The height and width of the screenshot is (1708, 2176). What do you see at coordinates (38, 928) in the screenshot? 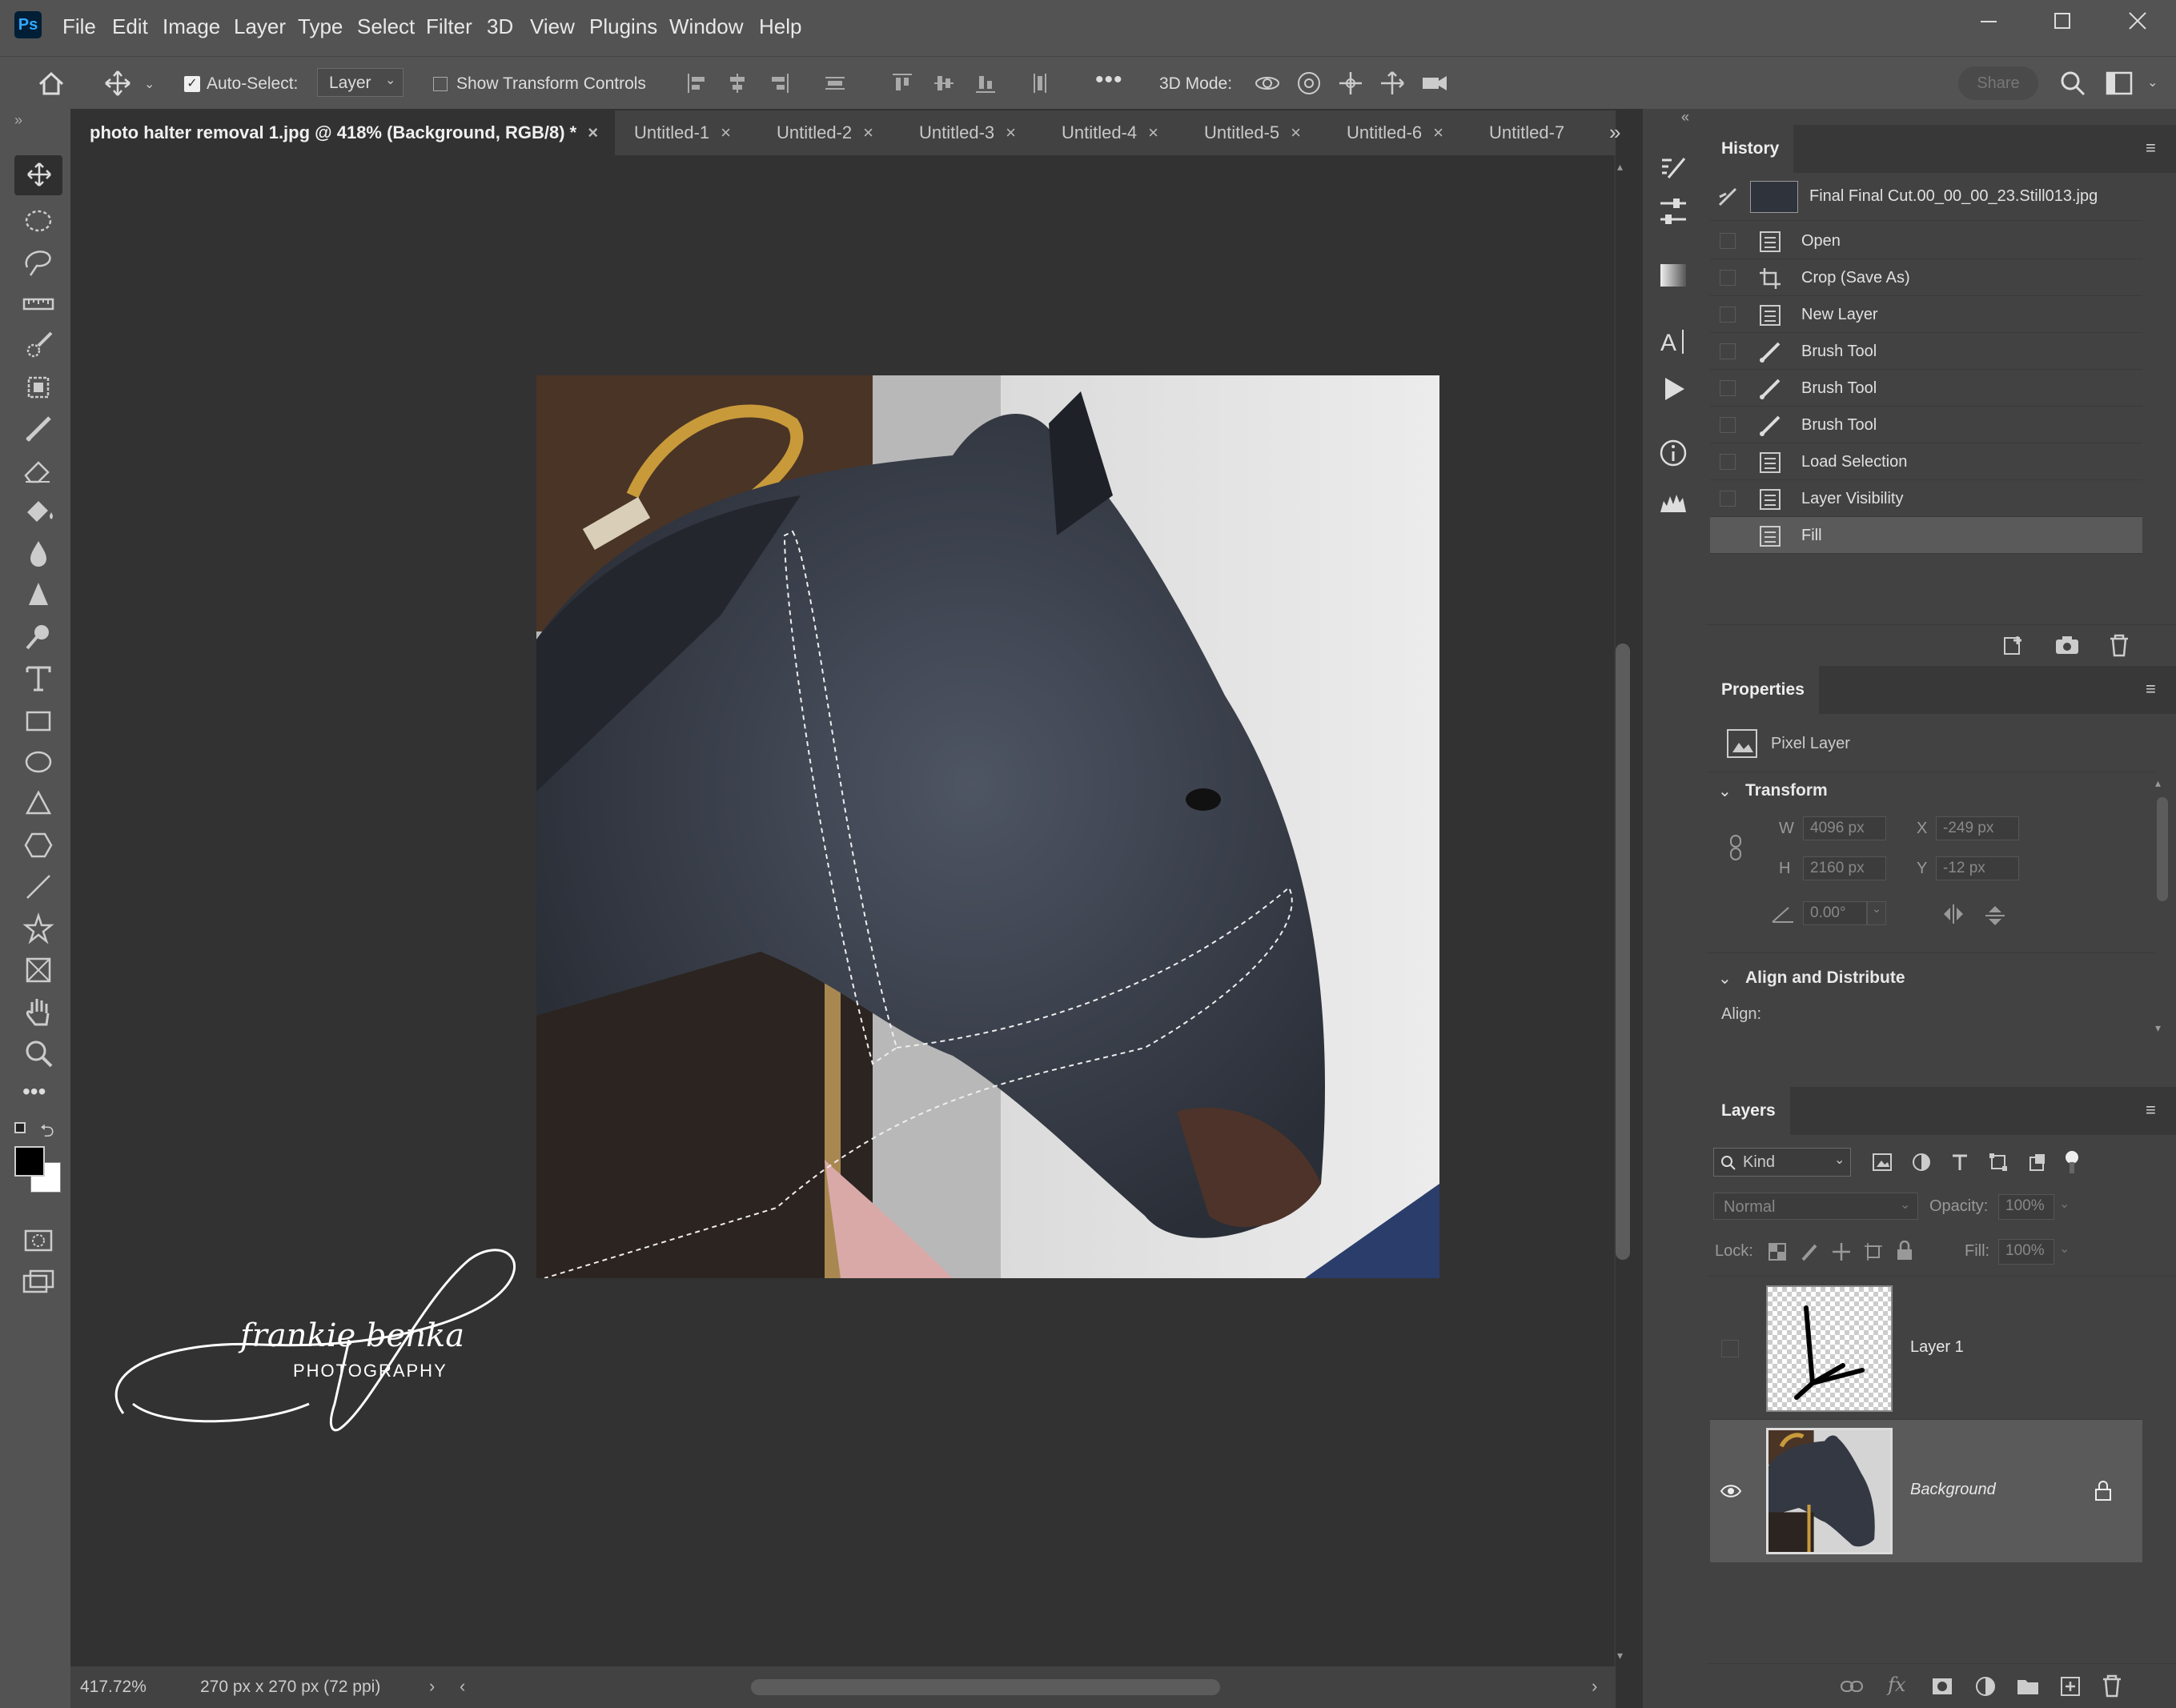
I see `custom-shape-icon` at bounding box center [38, 928].